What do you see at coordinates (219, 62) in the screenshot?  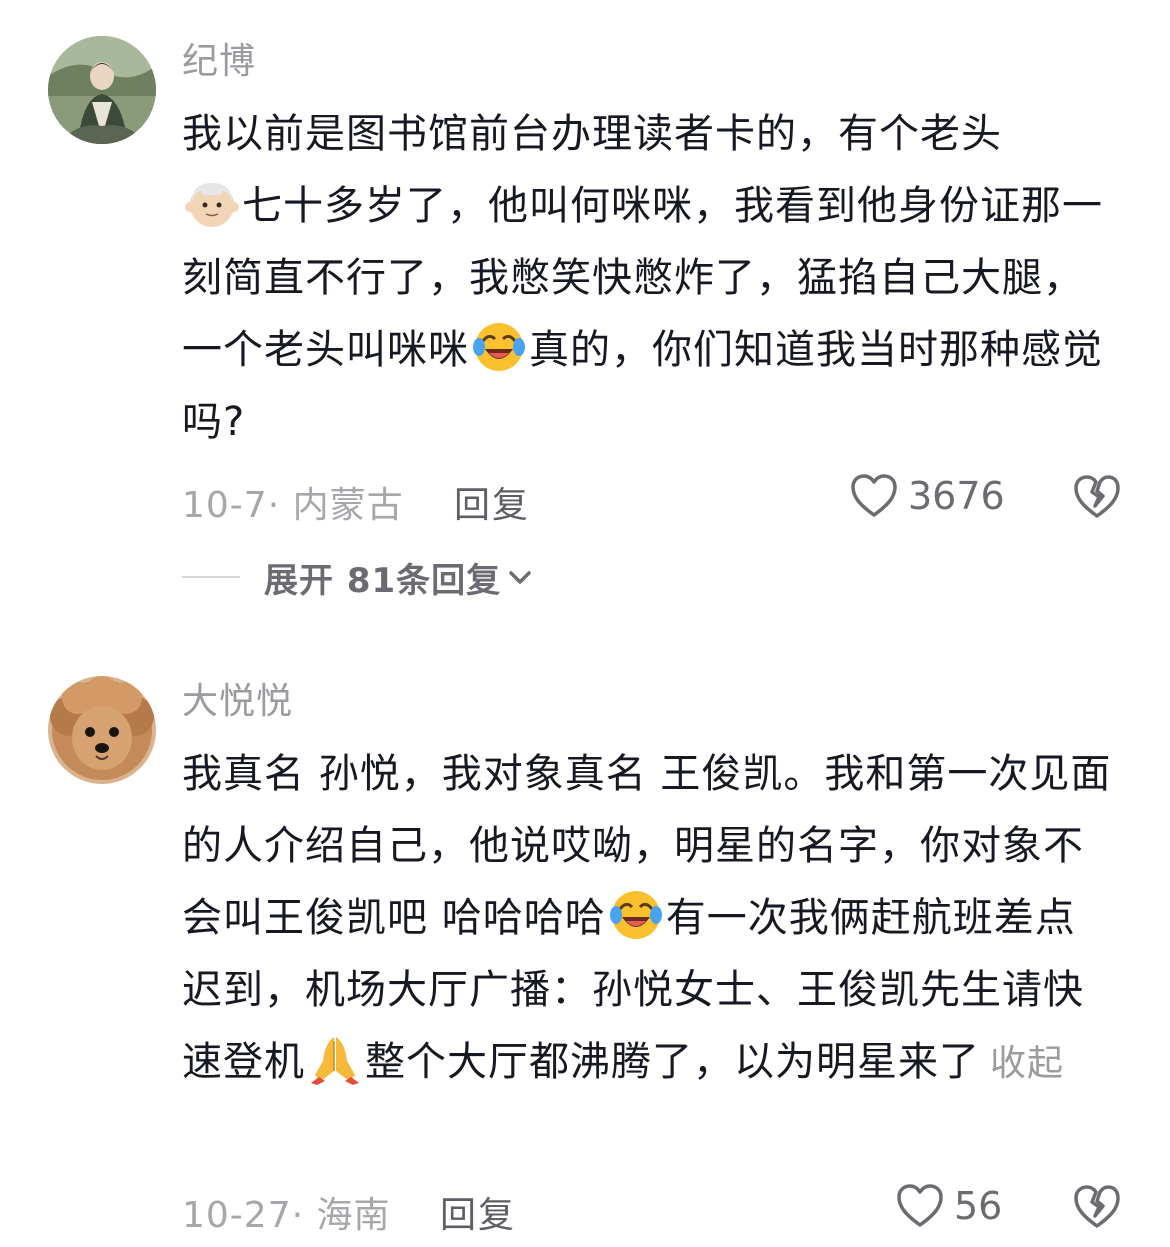 I see `comment-username: 纪博` at bounding box center [219, 62].